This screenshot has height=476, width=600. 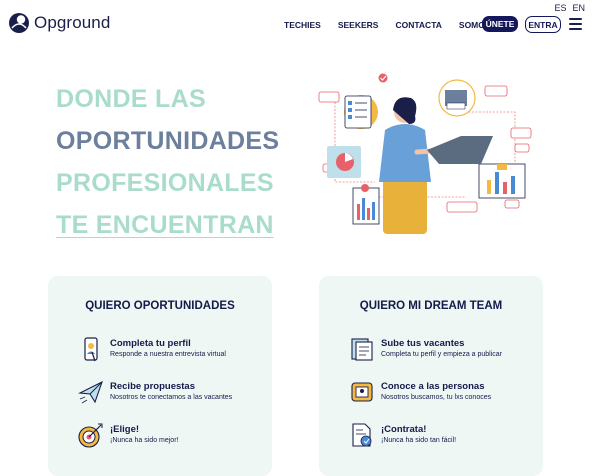 I want to click on item-title: ¡Elige!, so click(x=125, y=429).